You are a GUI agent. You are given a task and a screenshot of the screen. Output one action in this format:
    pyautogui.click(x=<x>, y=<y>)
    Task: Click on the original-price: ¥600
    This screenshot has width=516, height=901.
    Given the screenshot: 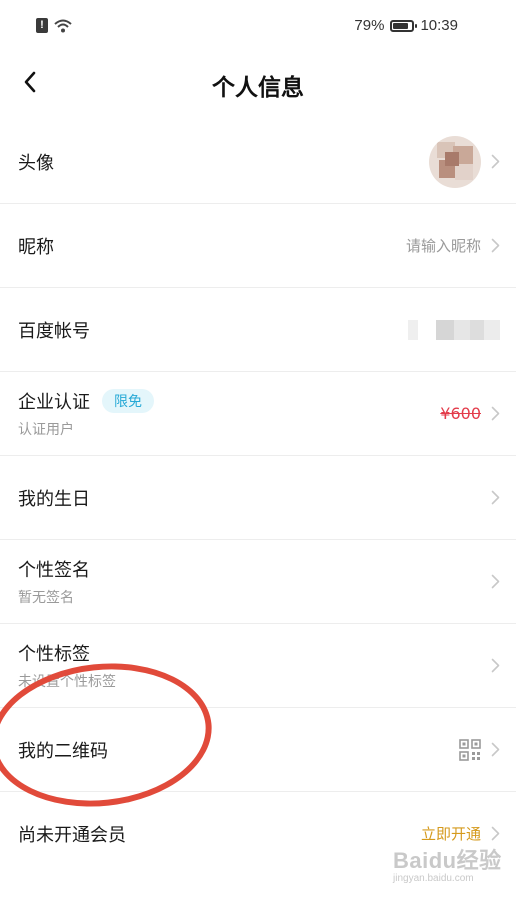 What is the action you would take?
    pyautogui.click(x=460, y=413)
    